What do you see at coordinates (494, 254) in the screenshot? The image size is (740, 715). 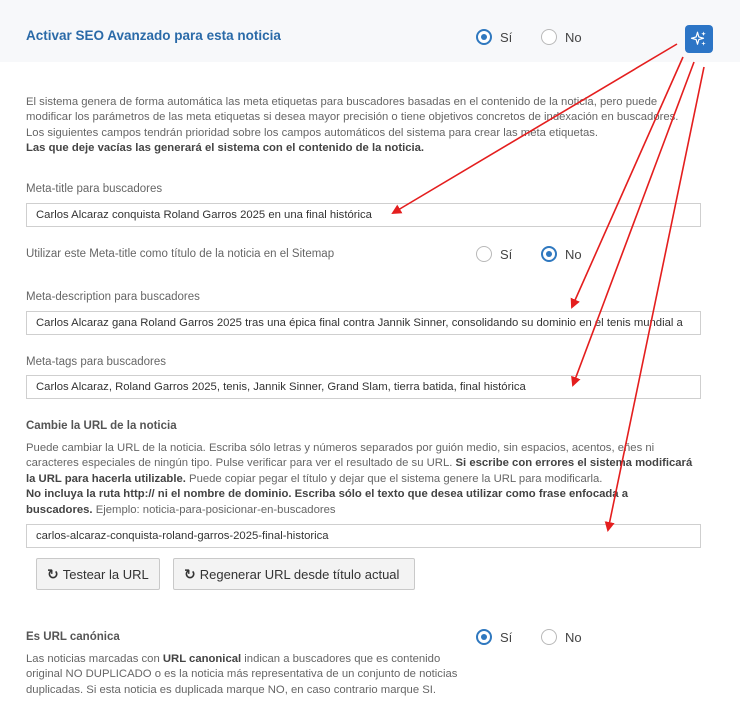 I see `sitemap-yes-option: Sí` at bounding box center [494, 254].